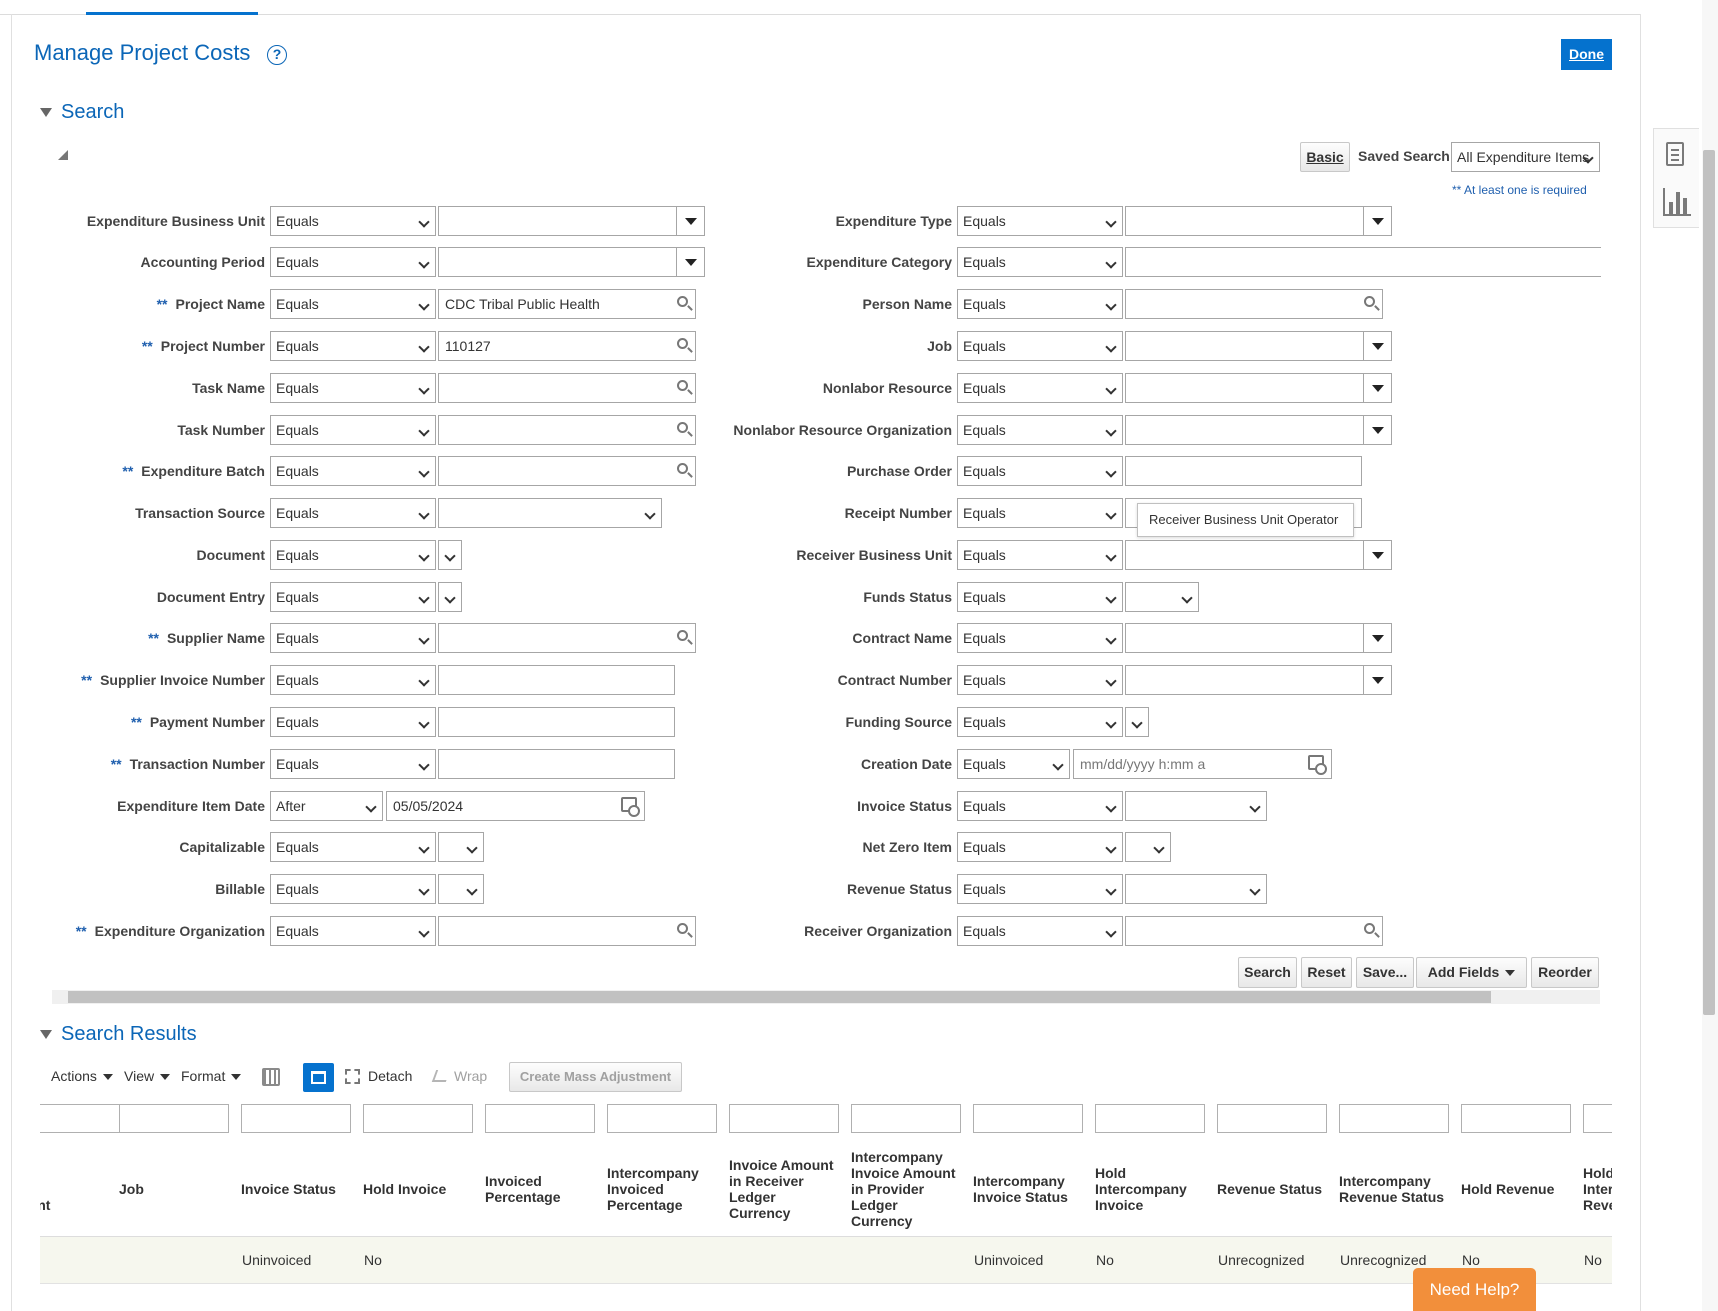 The height and width of the screenshot is (1311, 1718). I want to click on column-header: Invoice Status, so click(299, 1189).